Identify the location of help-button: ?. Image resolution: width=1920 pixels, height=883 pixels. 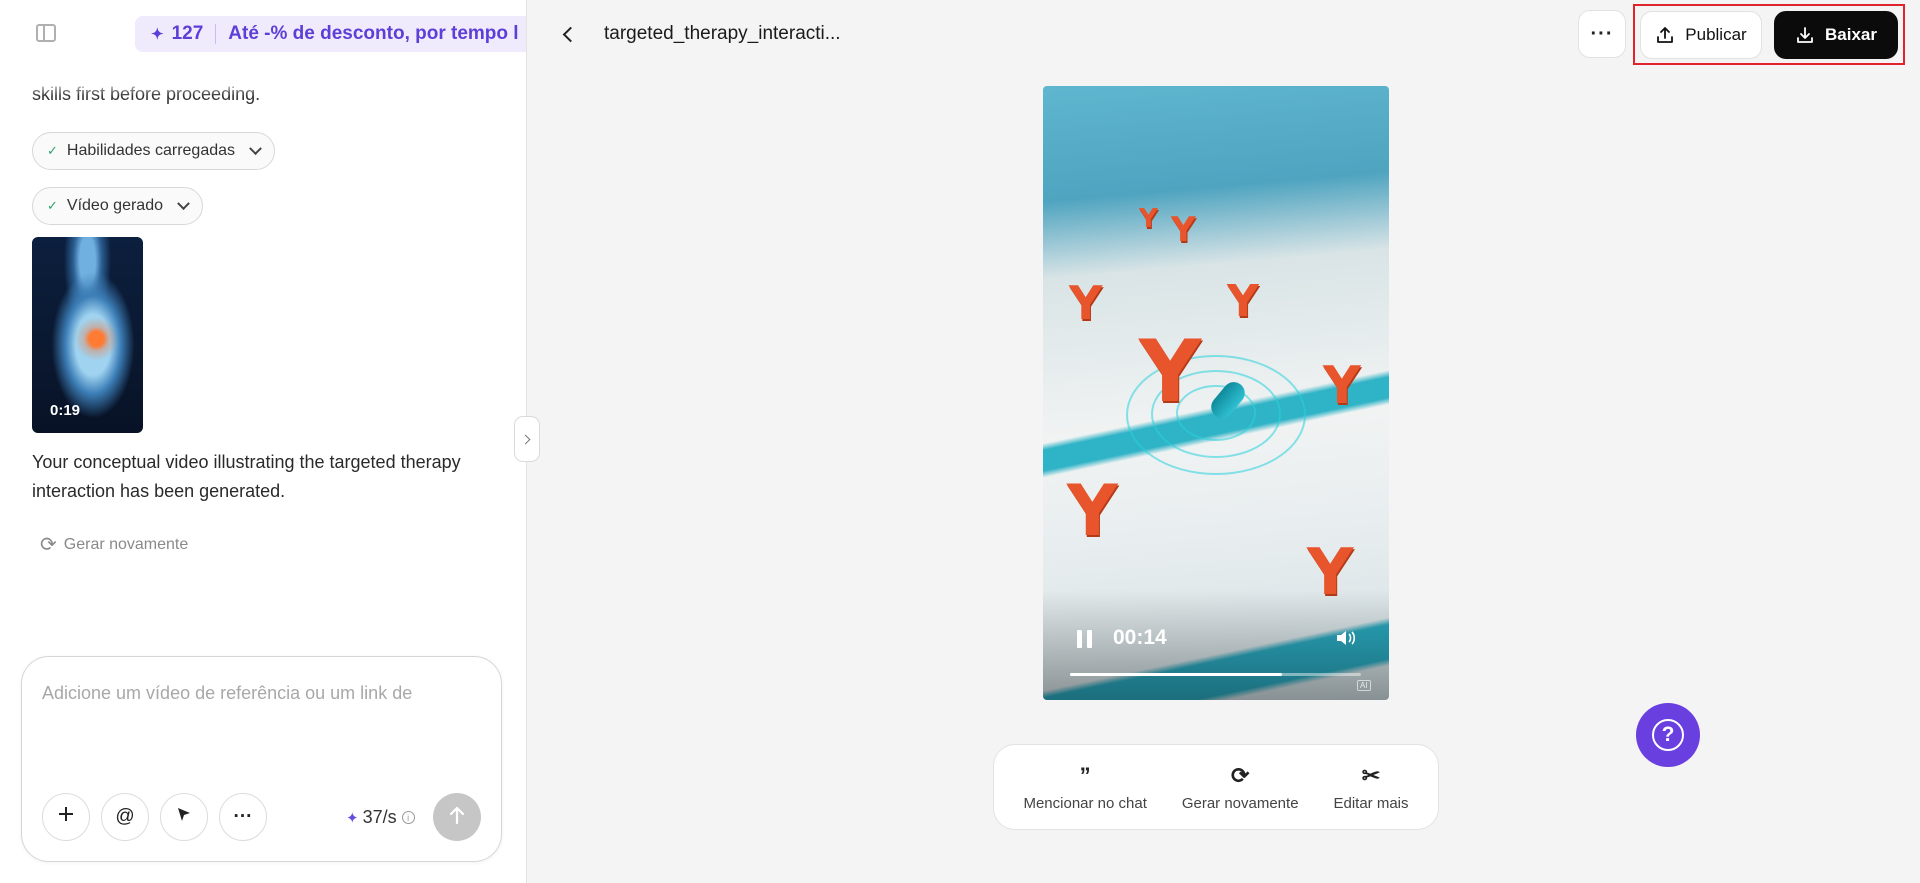
(1668, 735).